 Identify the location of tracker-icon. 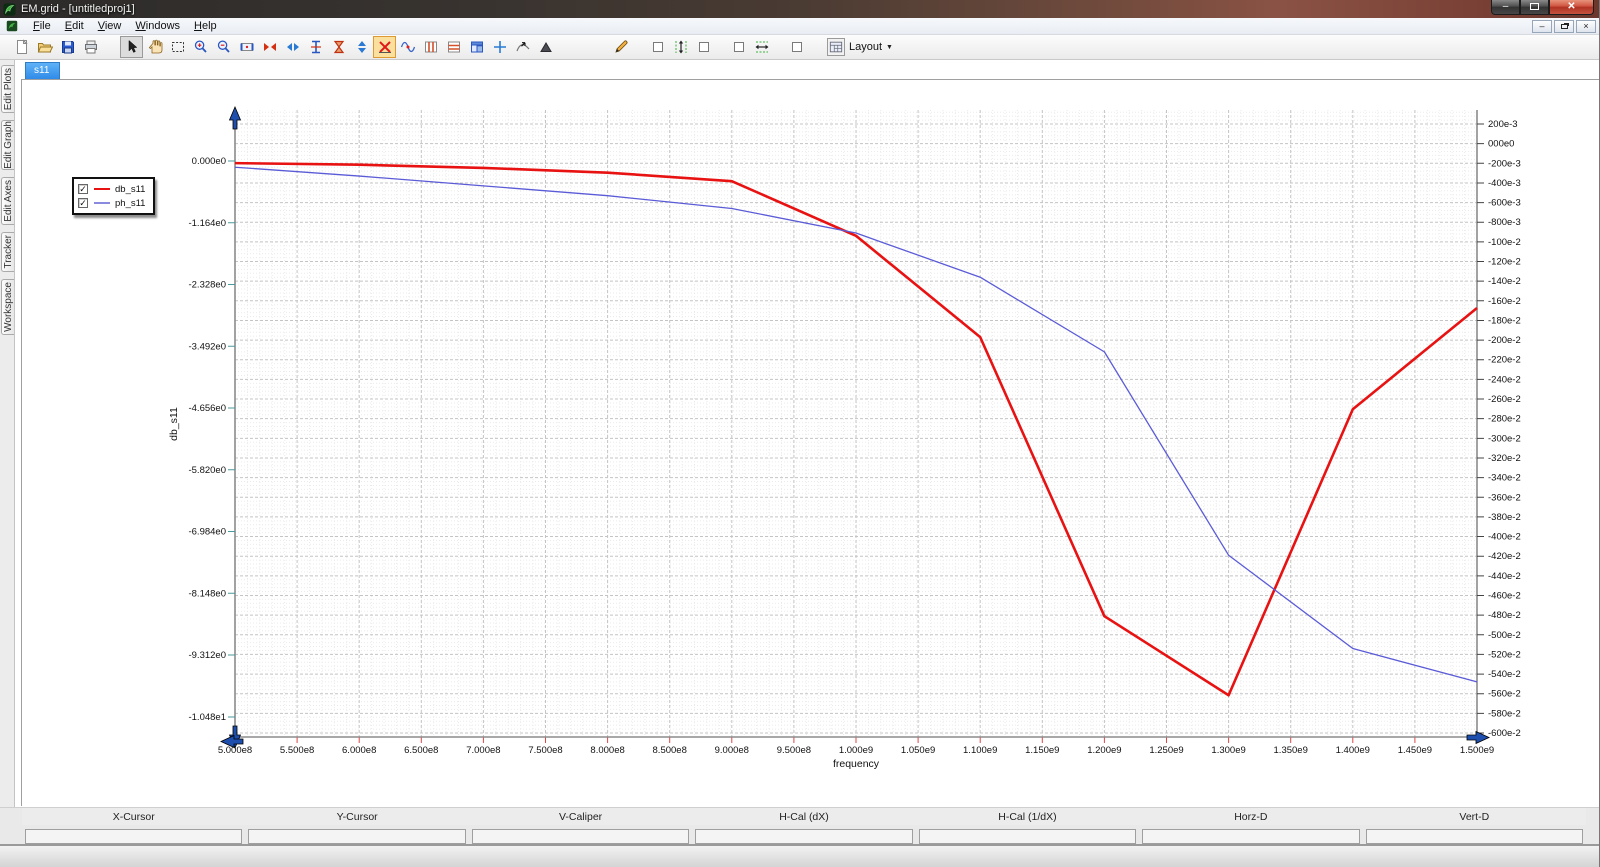
(522, 47).